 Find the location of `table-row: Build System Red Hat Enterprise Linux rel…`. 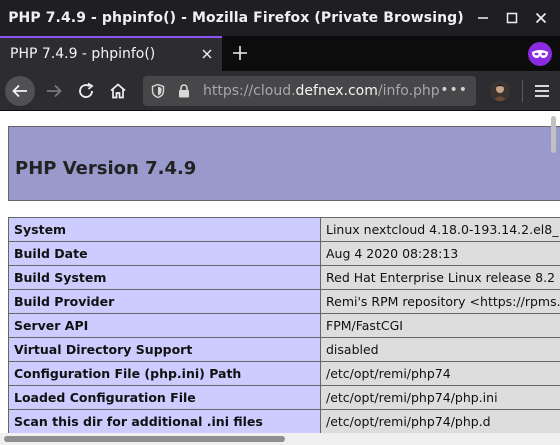

table-row: Build System Red Hat Enterprise Linux rel… is located at coordinates (284, 277).